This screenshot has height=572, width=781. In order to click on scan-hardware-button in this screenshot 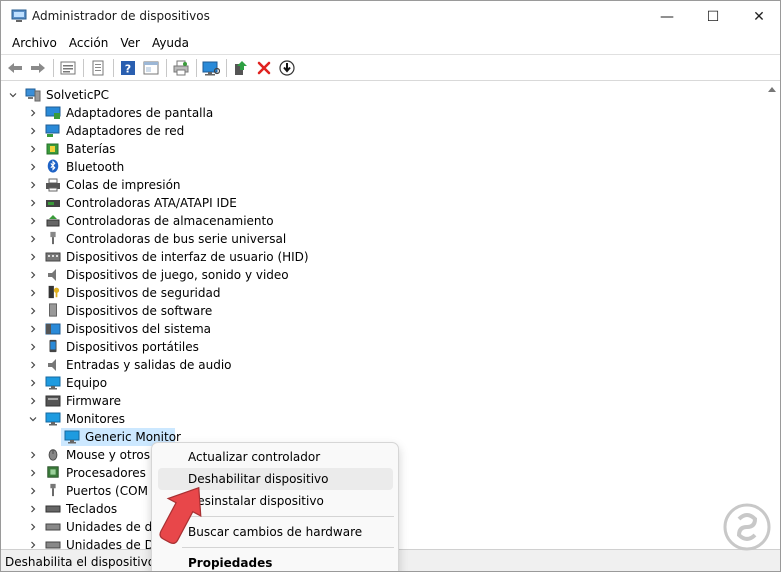, I will do `click(211, 68)`.